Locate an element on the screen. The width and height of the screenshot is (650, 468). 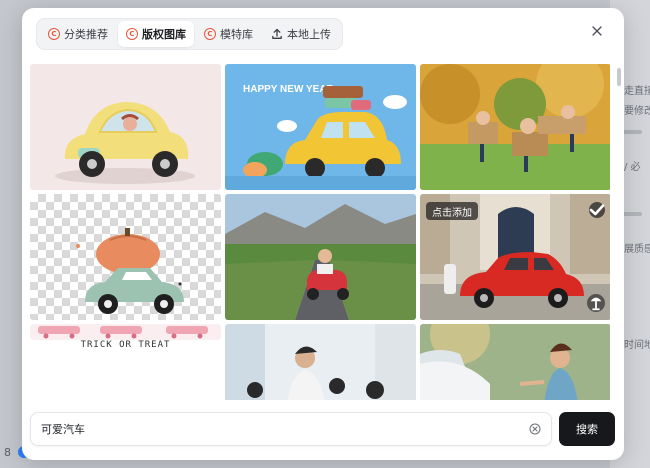
image-pink-car-strip is located at coordinates (125, 332).